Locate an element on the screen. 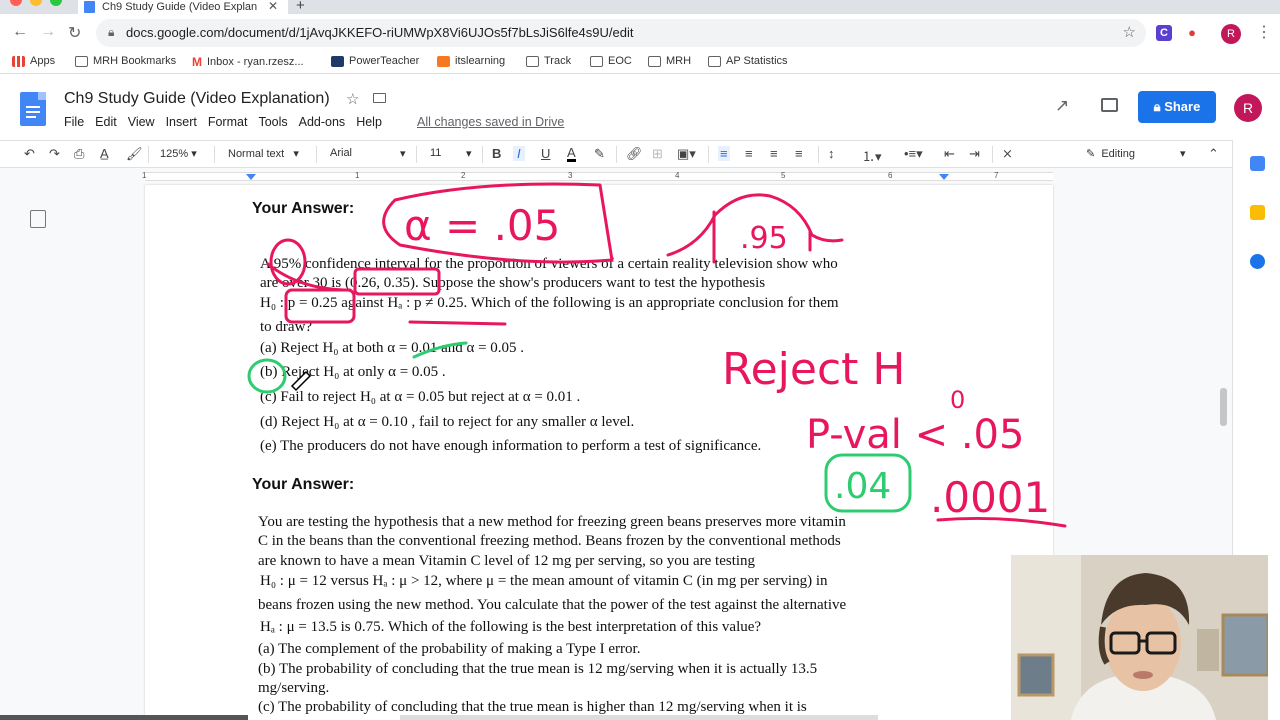 This screenshot has width=1280, height=720. style-select: Normal text ▾ is located at coordinates (263, 153).